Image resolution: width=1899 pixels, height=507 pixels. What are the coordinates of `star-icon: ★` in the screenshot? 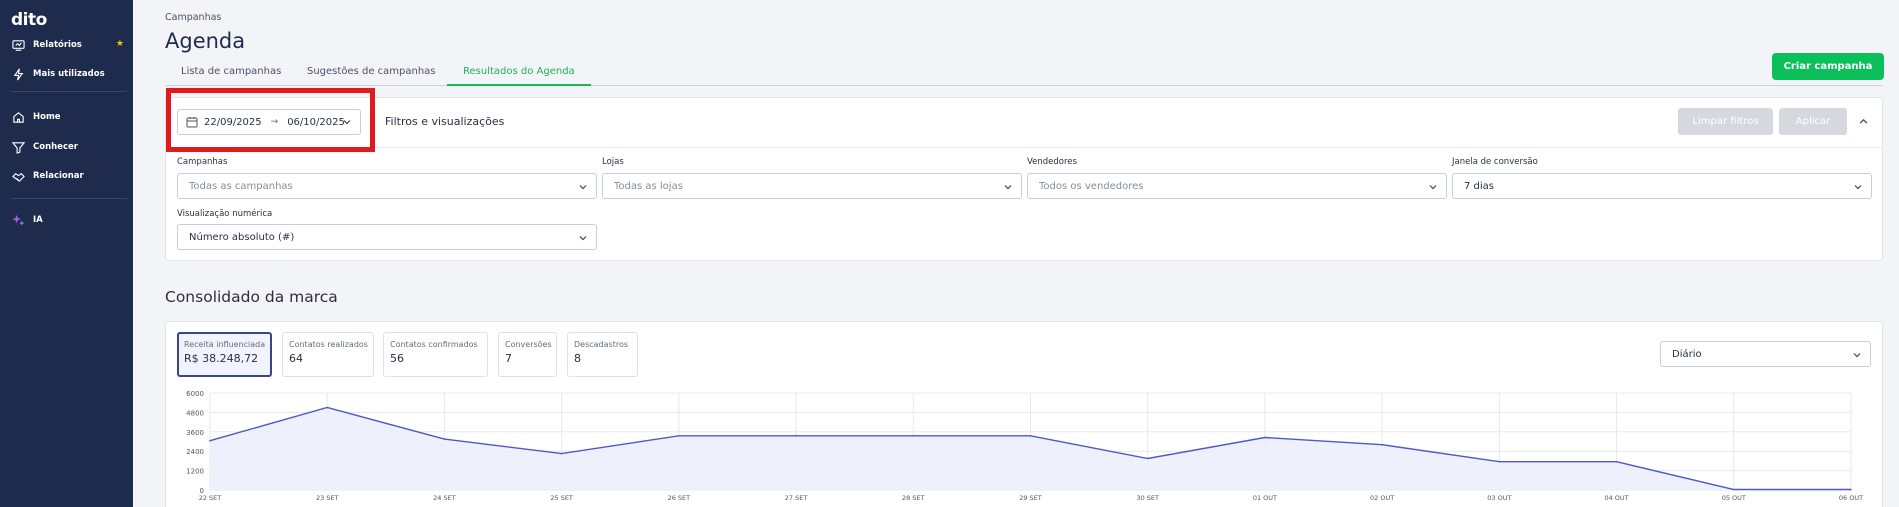 It's located at (119, 44).